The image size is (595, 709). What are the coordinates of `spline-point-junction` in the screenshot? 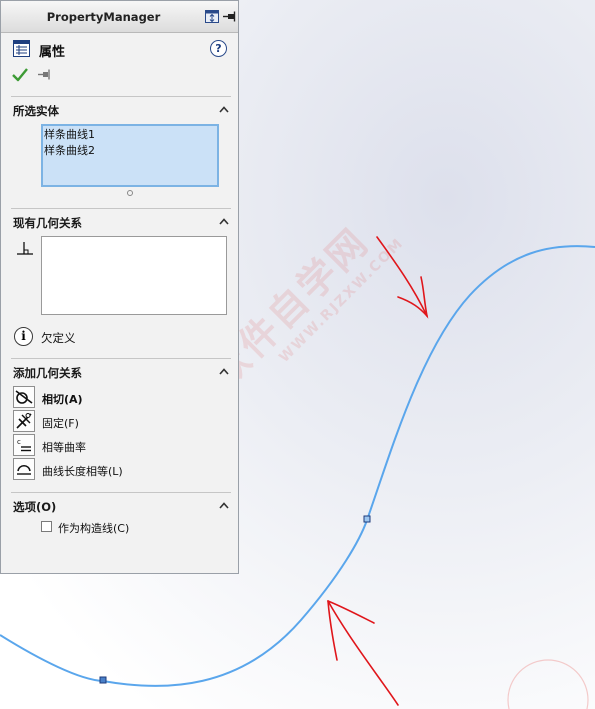 It's located at (367, 519).